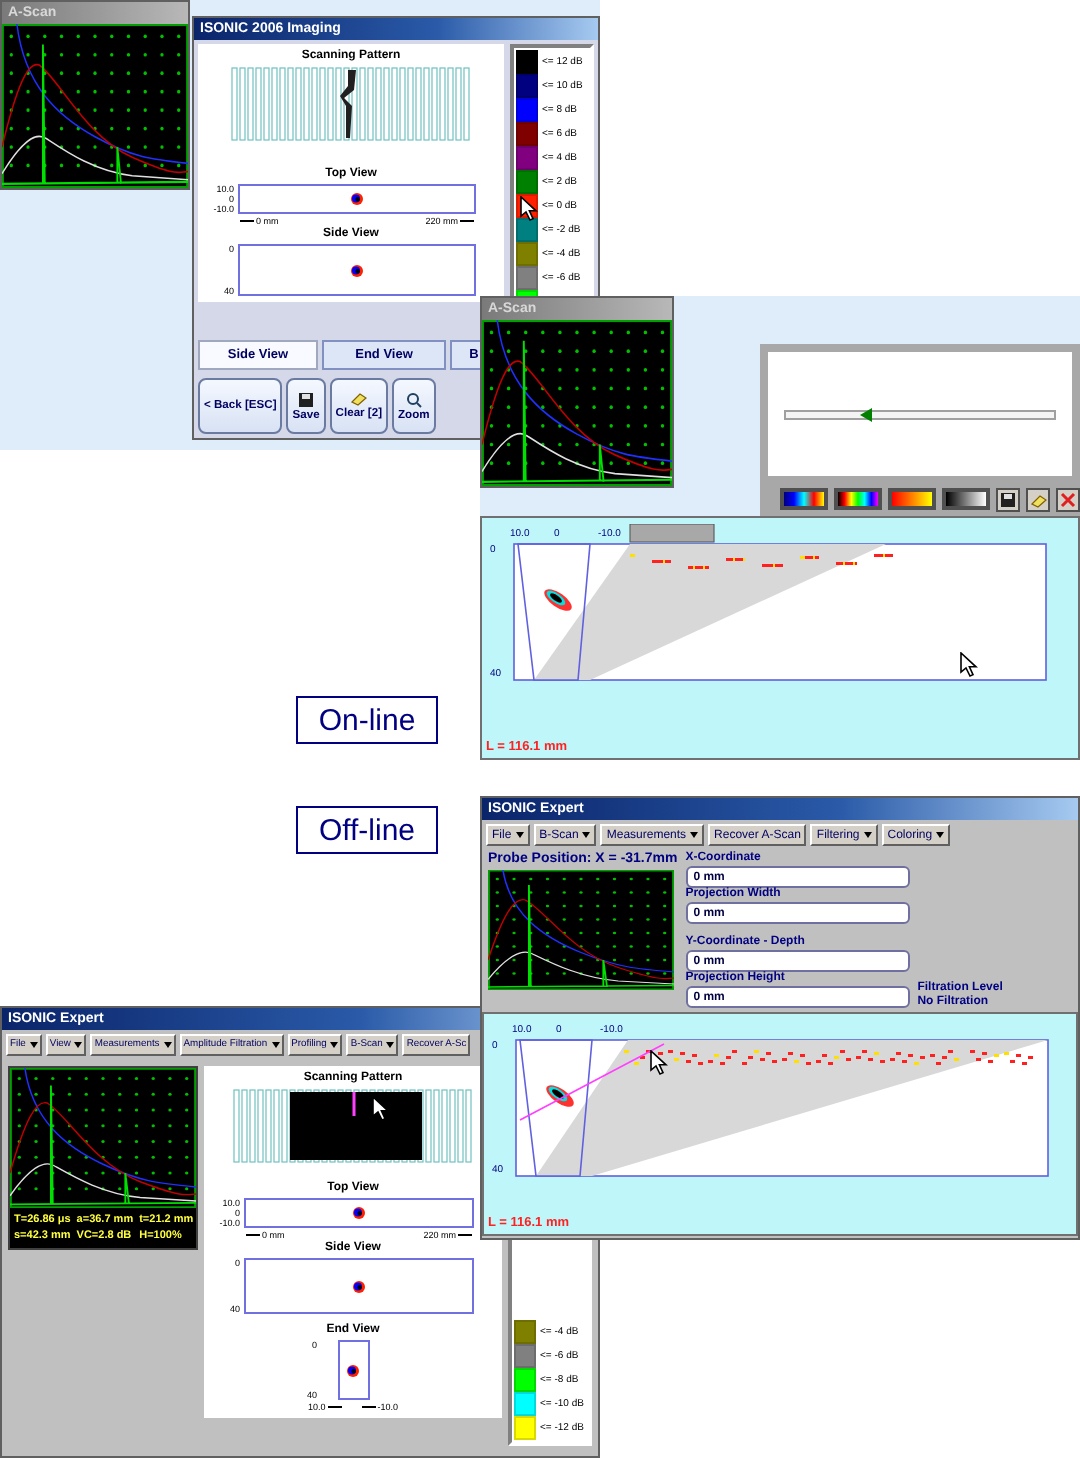  I want to click on mode-label: Off-line, so click(367, 830).